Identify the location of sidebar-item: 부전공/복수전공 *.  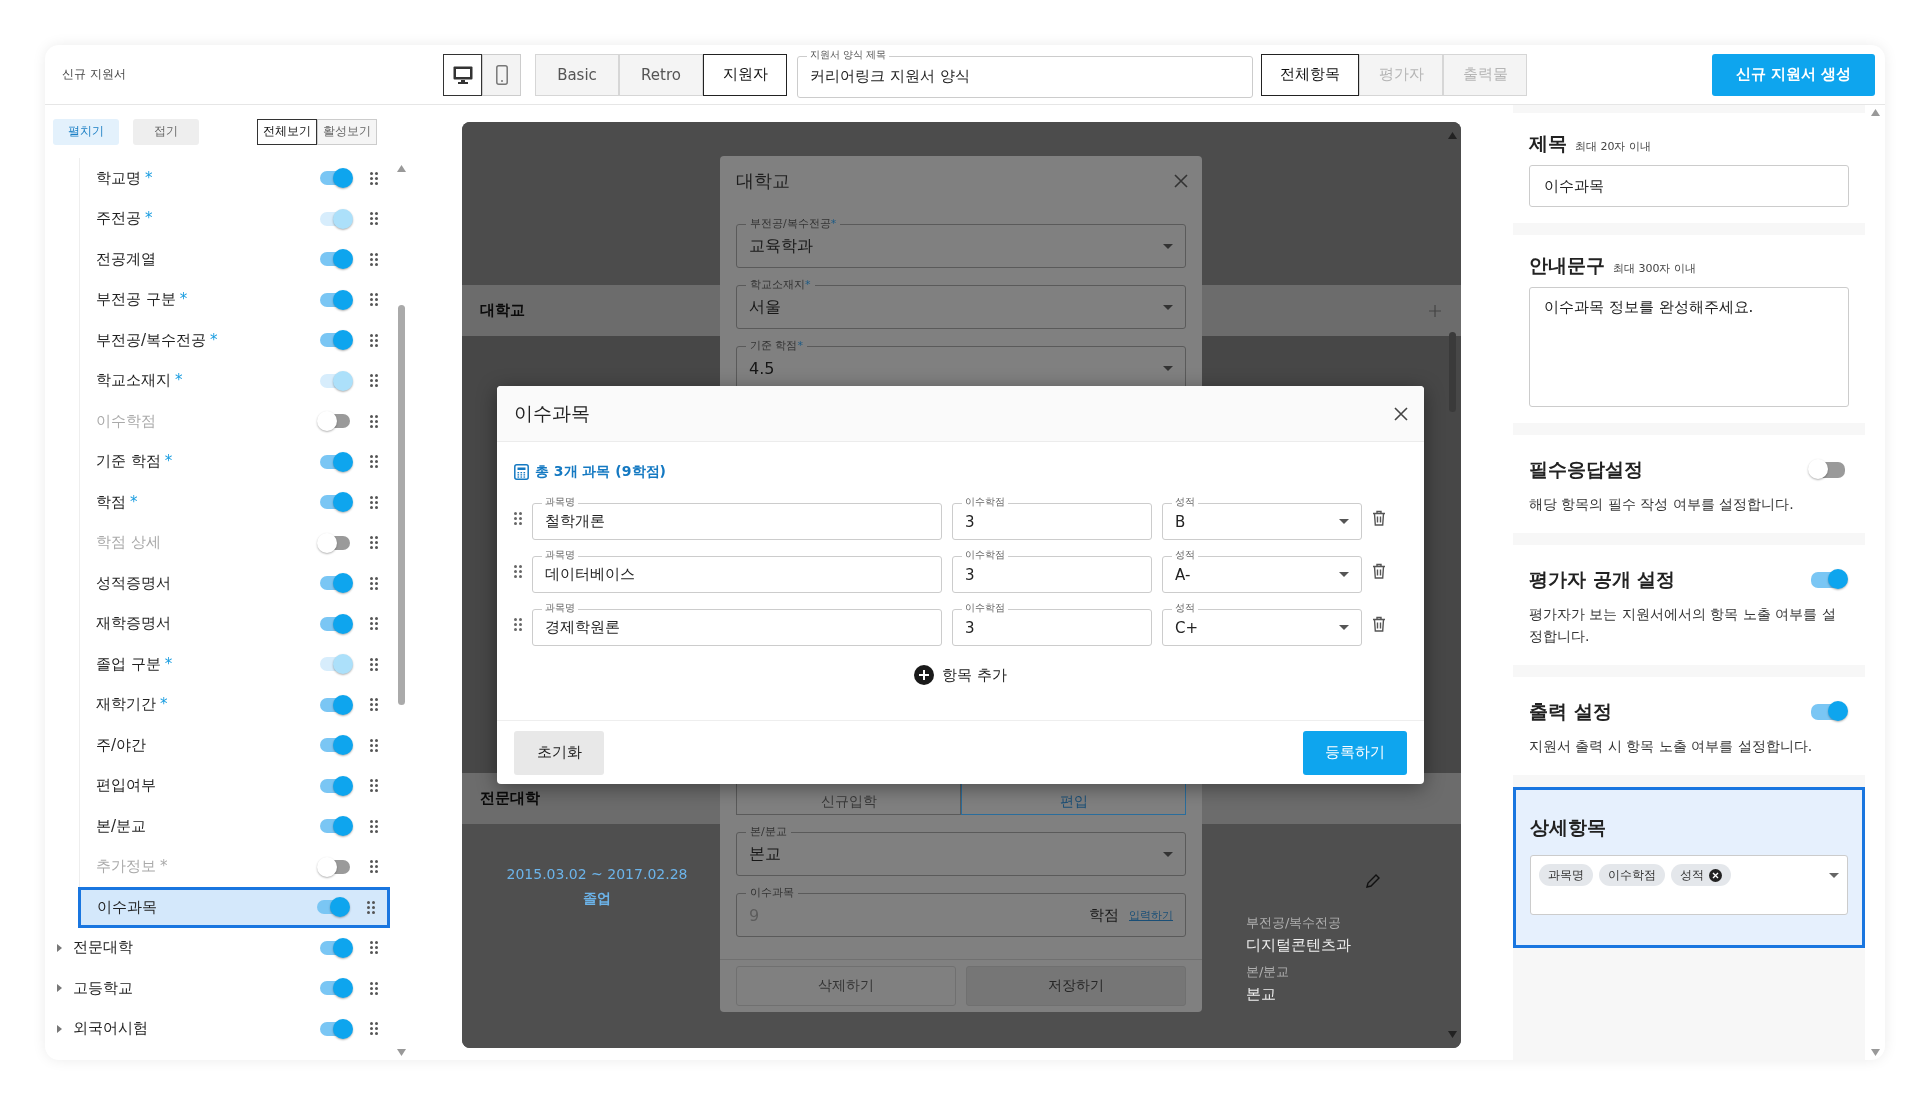
(235, 340).